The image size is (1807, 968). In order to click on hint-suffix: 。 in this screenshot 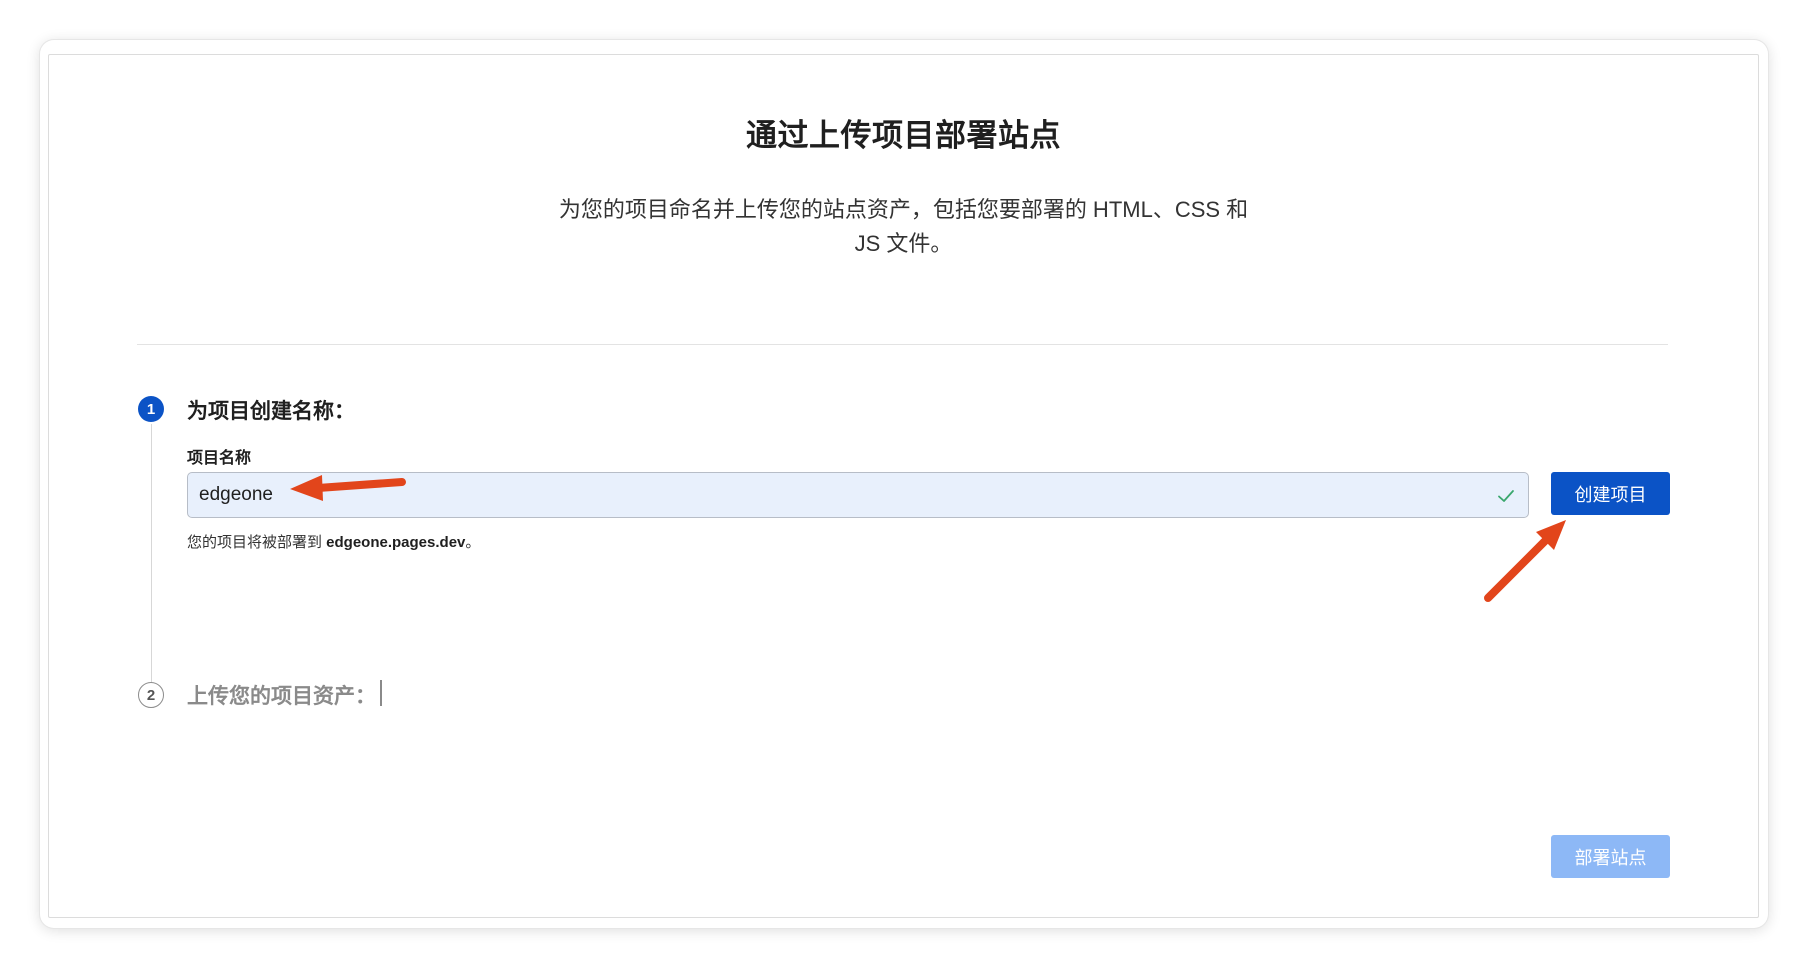, I will do `click(473, 542)`.